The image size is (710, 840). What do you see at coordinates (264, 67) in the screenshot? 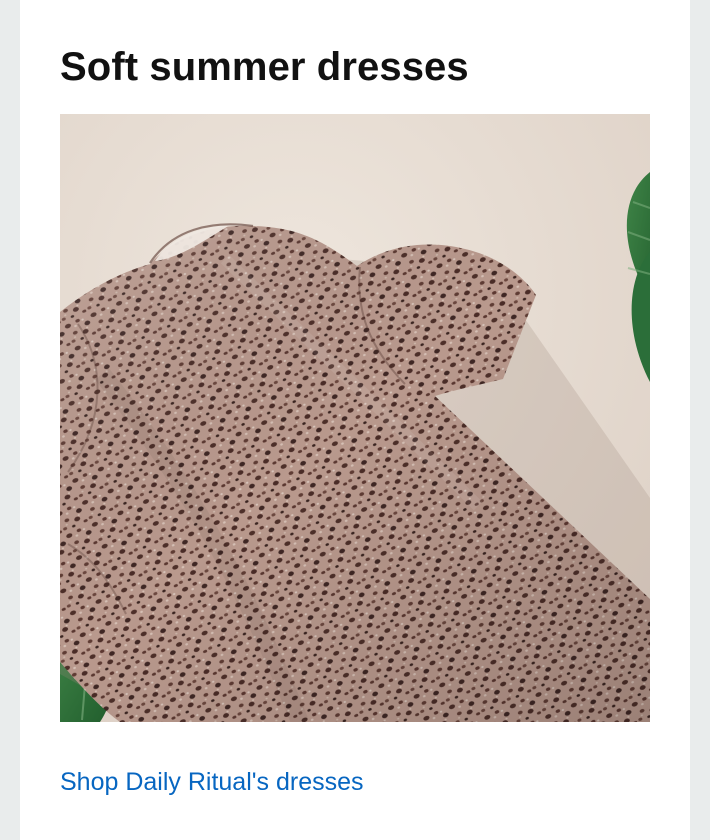
I see `section-title: Soft summer dresses` at bounding box center [264, 67].